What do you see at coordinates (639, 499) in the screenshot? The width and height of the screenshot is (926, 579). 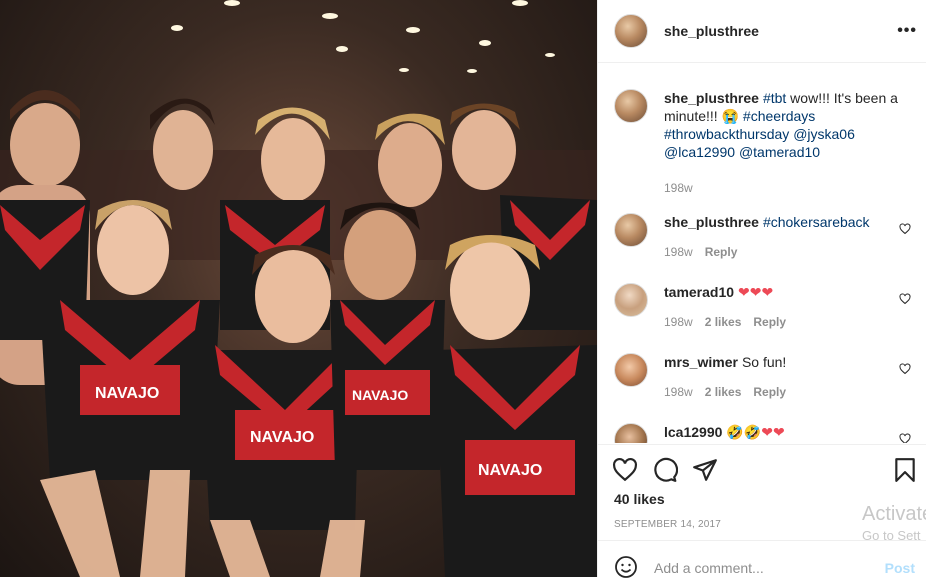 I see `likes-count: 40 likes` at bounding box center [639, 499].